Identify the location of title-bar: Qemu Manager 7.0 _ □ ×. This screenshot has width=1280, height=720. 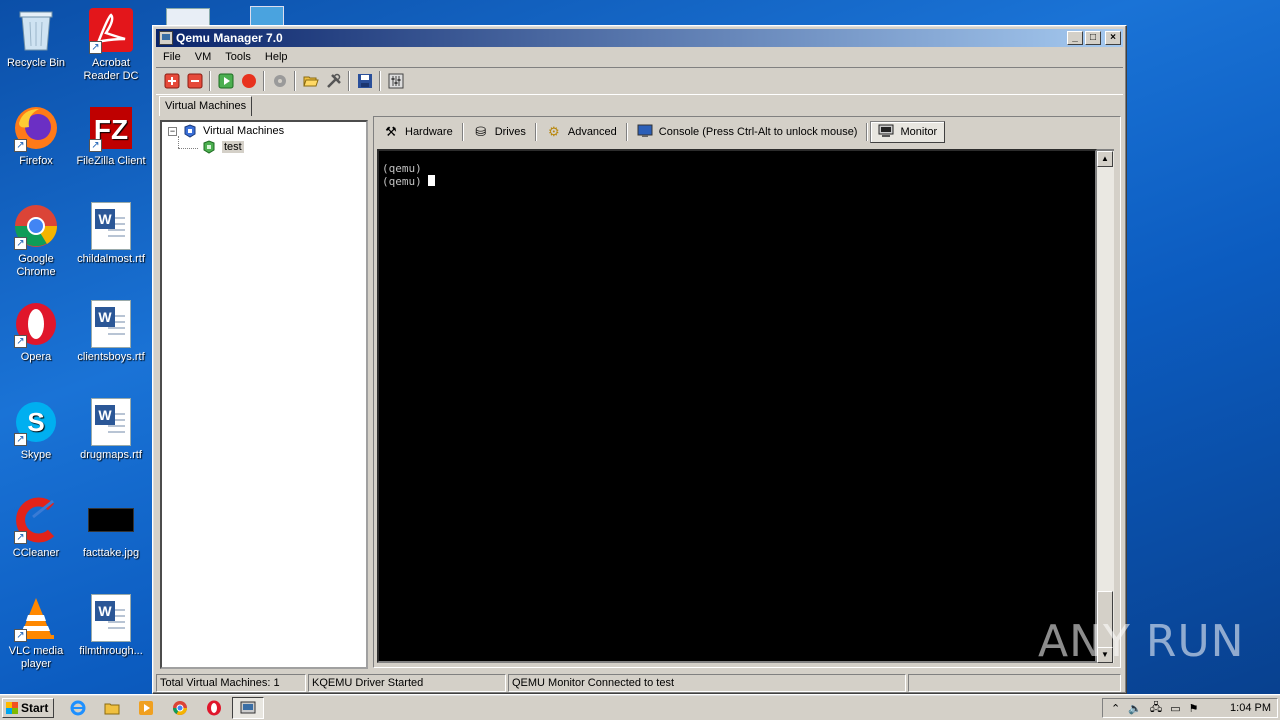
(639, 38).